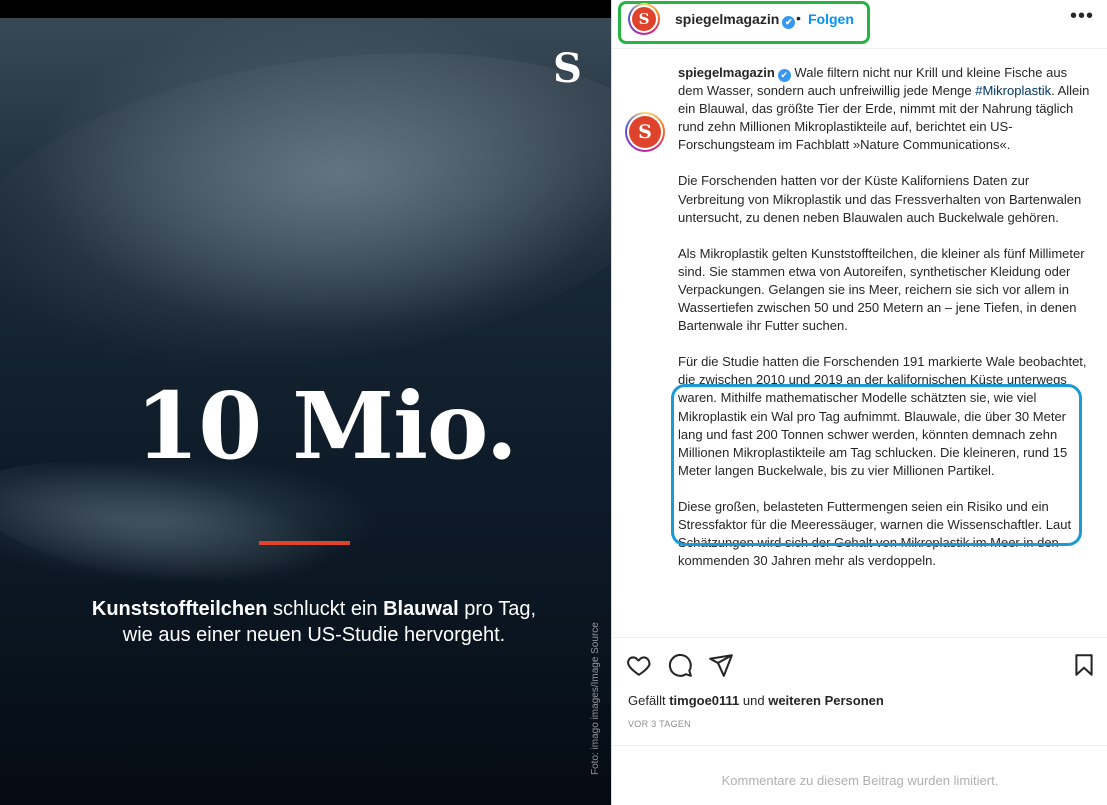 The width and height of the screenshot is (1107, 805). Describe the element at coordinates (567, 68) in the screenshot. I see `spiegel-logo: S` at that location.